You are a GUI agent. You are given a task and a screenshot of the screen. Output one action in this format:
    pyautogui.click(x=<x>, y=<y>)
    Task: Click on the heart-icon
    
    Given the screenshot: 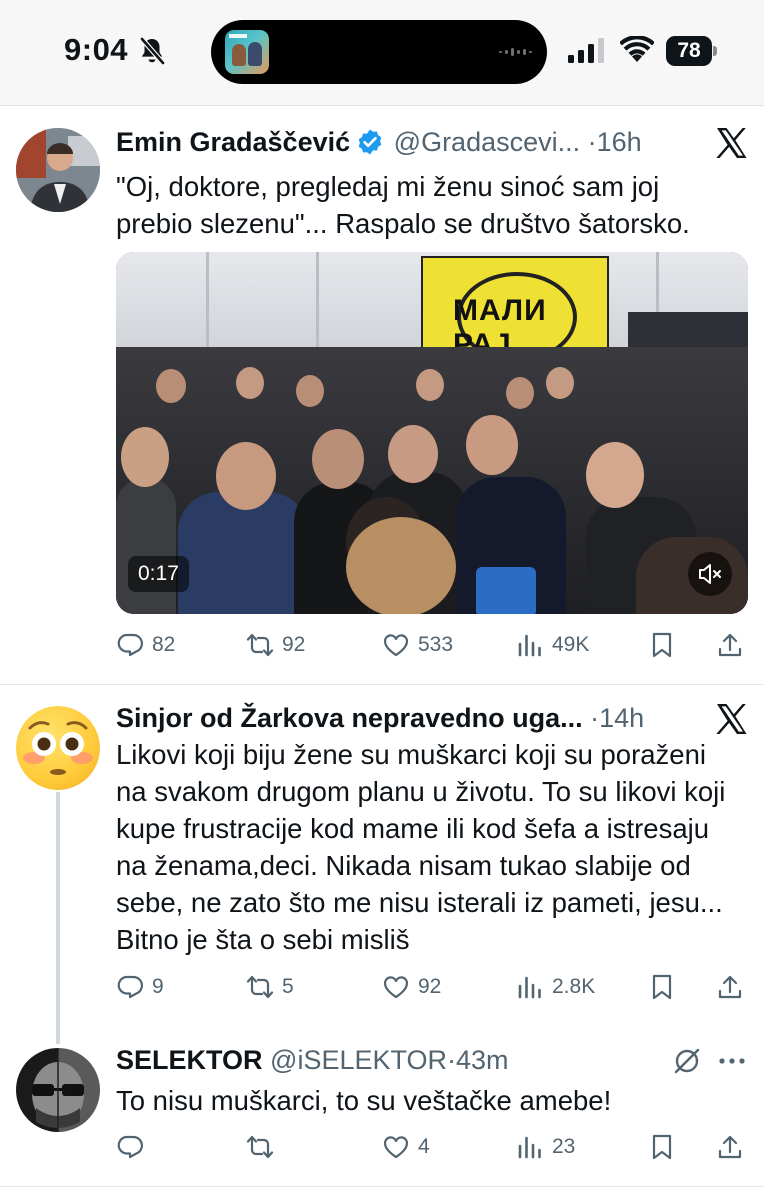 What is the action you would take?
    pyautogui.click(x=396, y=1147)
    